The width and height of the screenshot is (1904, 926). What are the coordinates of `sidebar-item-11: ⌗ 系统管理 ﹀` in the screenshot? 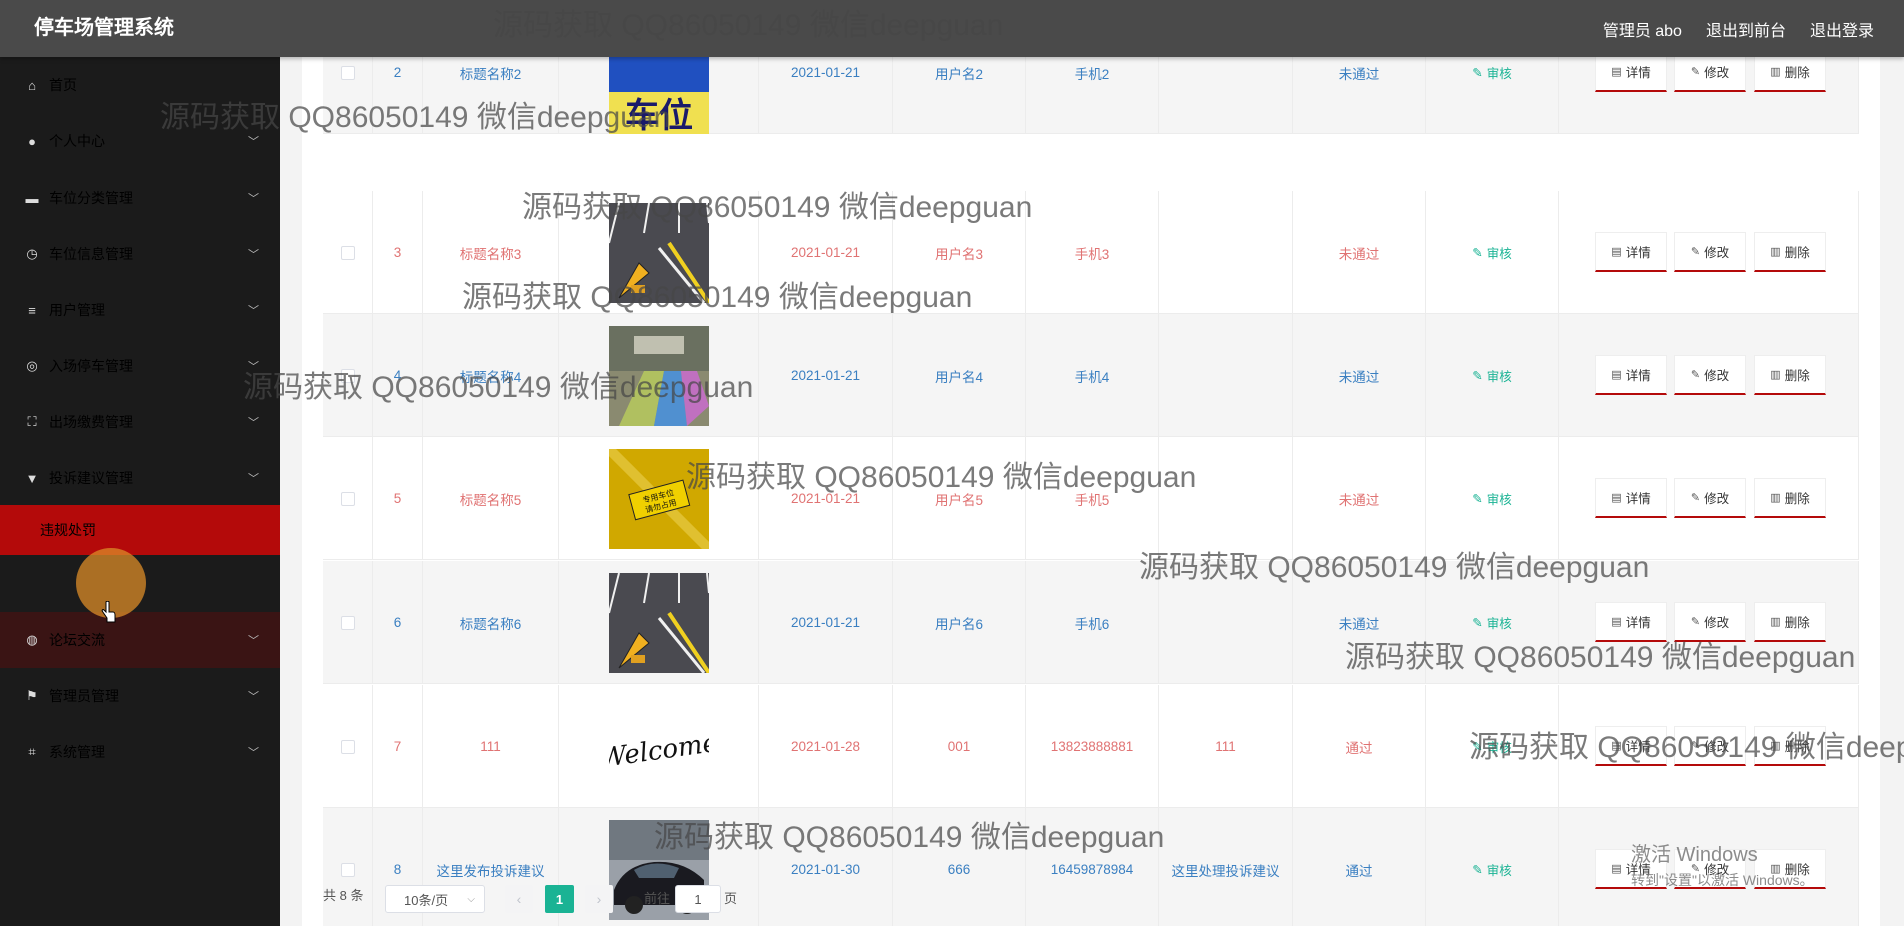 It's located at (140, 752).